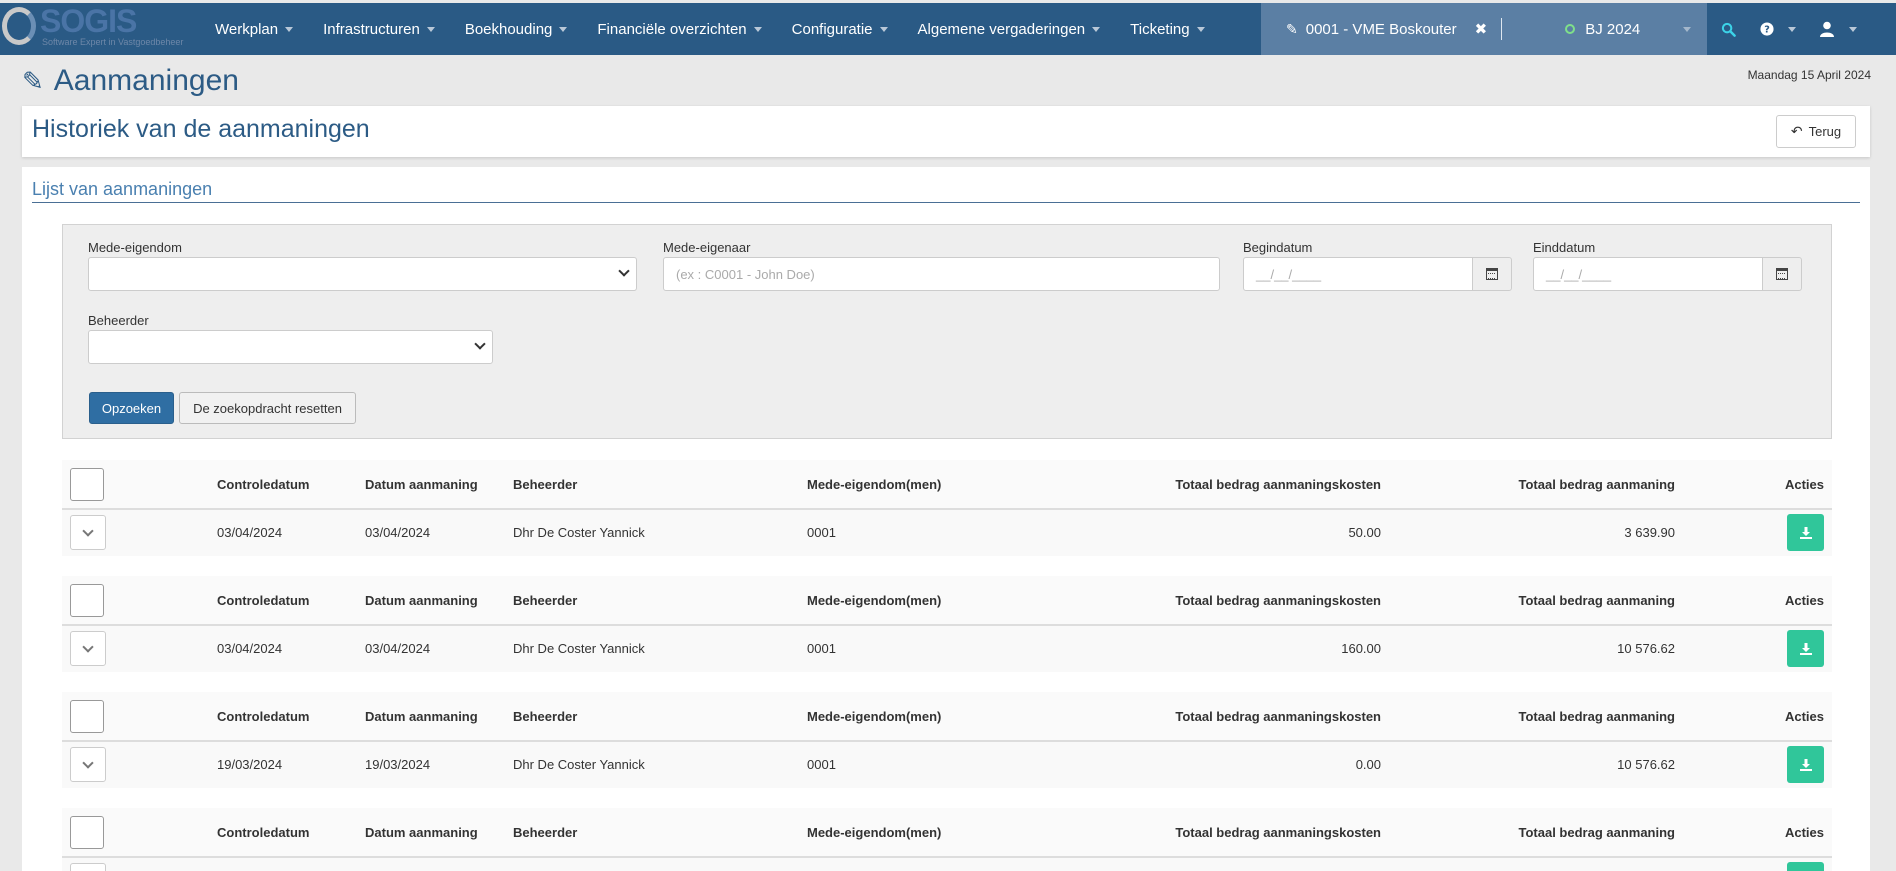 The image size is (1896, 871). I want to click on begindatum-input: __/__/____, so click(1358, 274).